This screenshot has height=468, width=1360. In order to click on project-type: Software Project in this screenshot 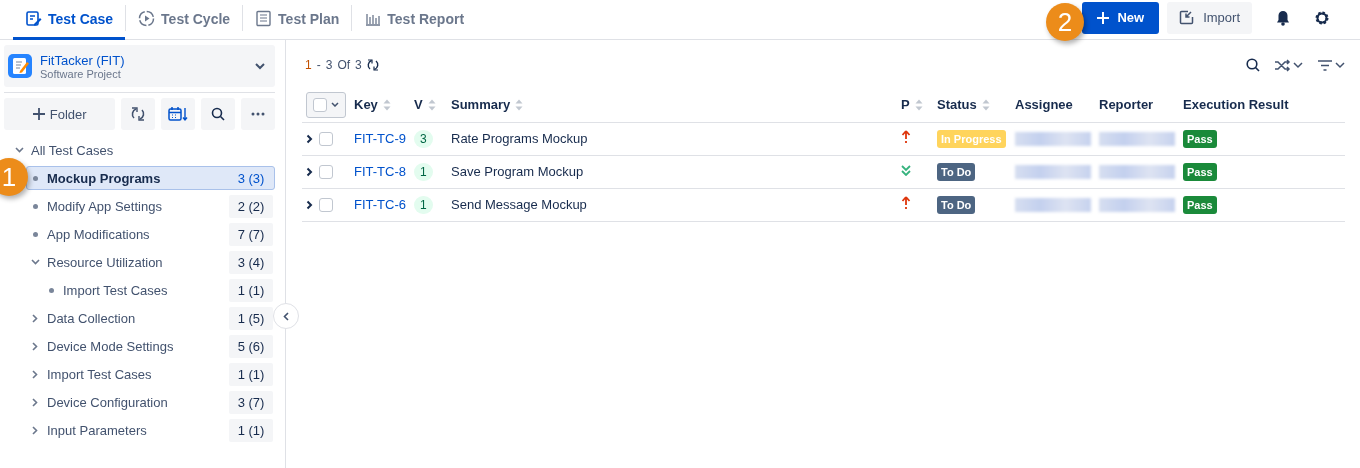, I will do `click(80, 73)`.